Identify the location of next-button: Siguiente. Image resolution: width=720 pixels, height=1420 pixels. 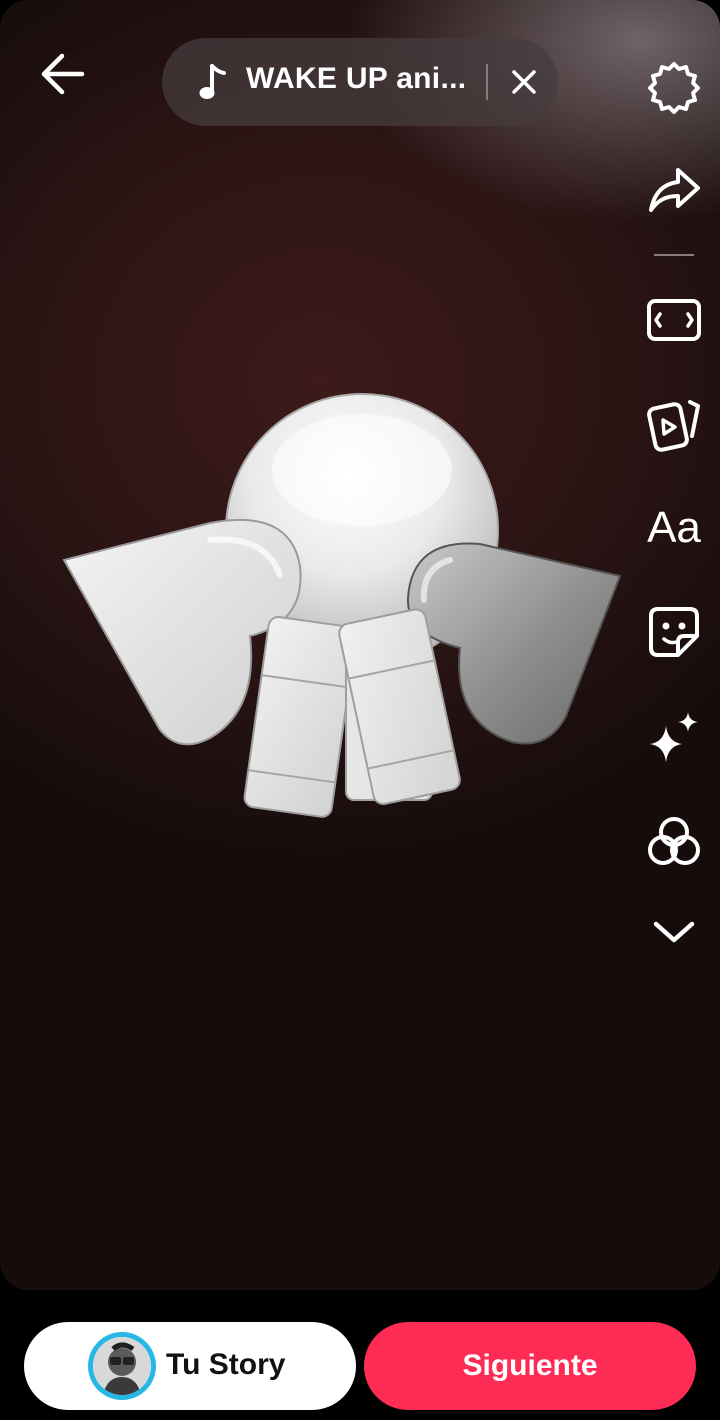
(530, 1366).